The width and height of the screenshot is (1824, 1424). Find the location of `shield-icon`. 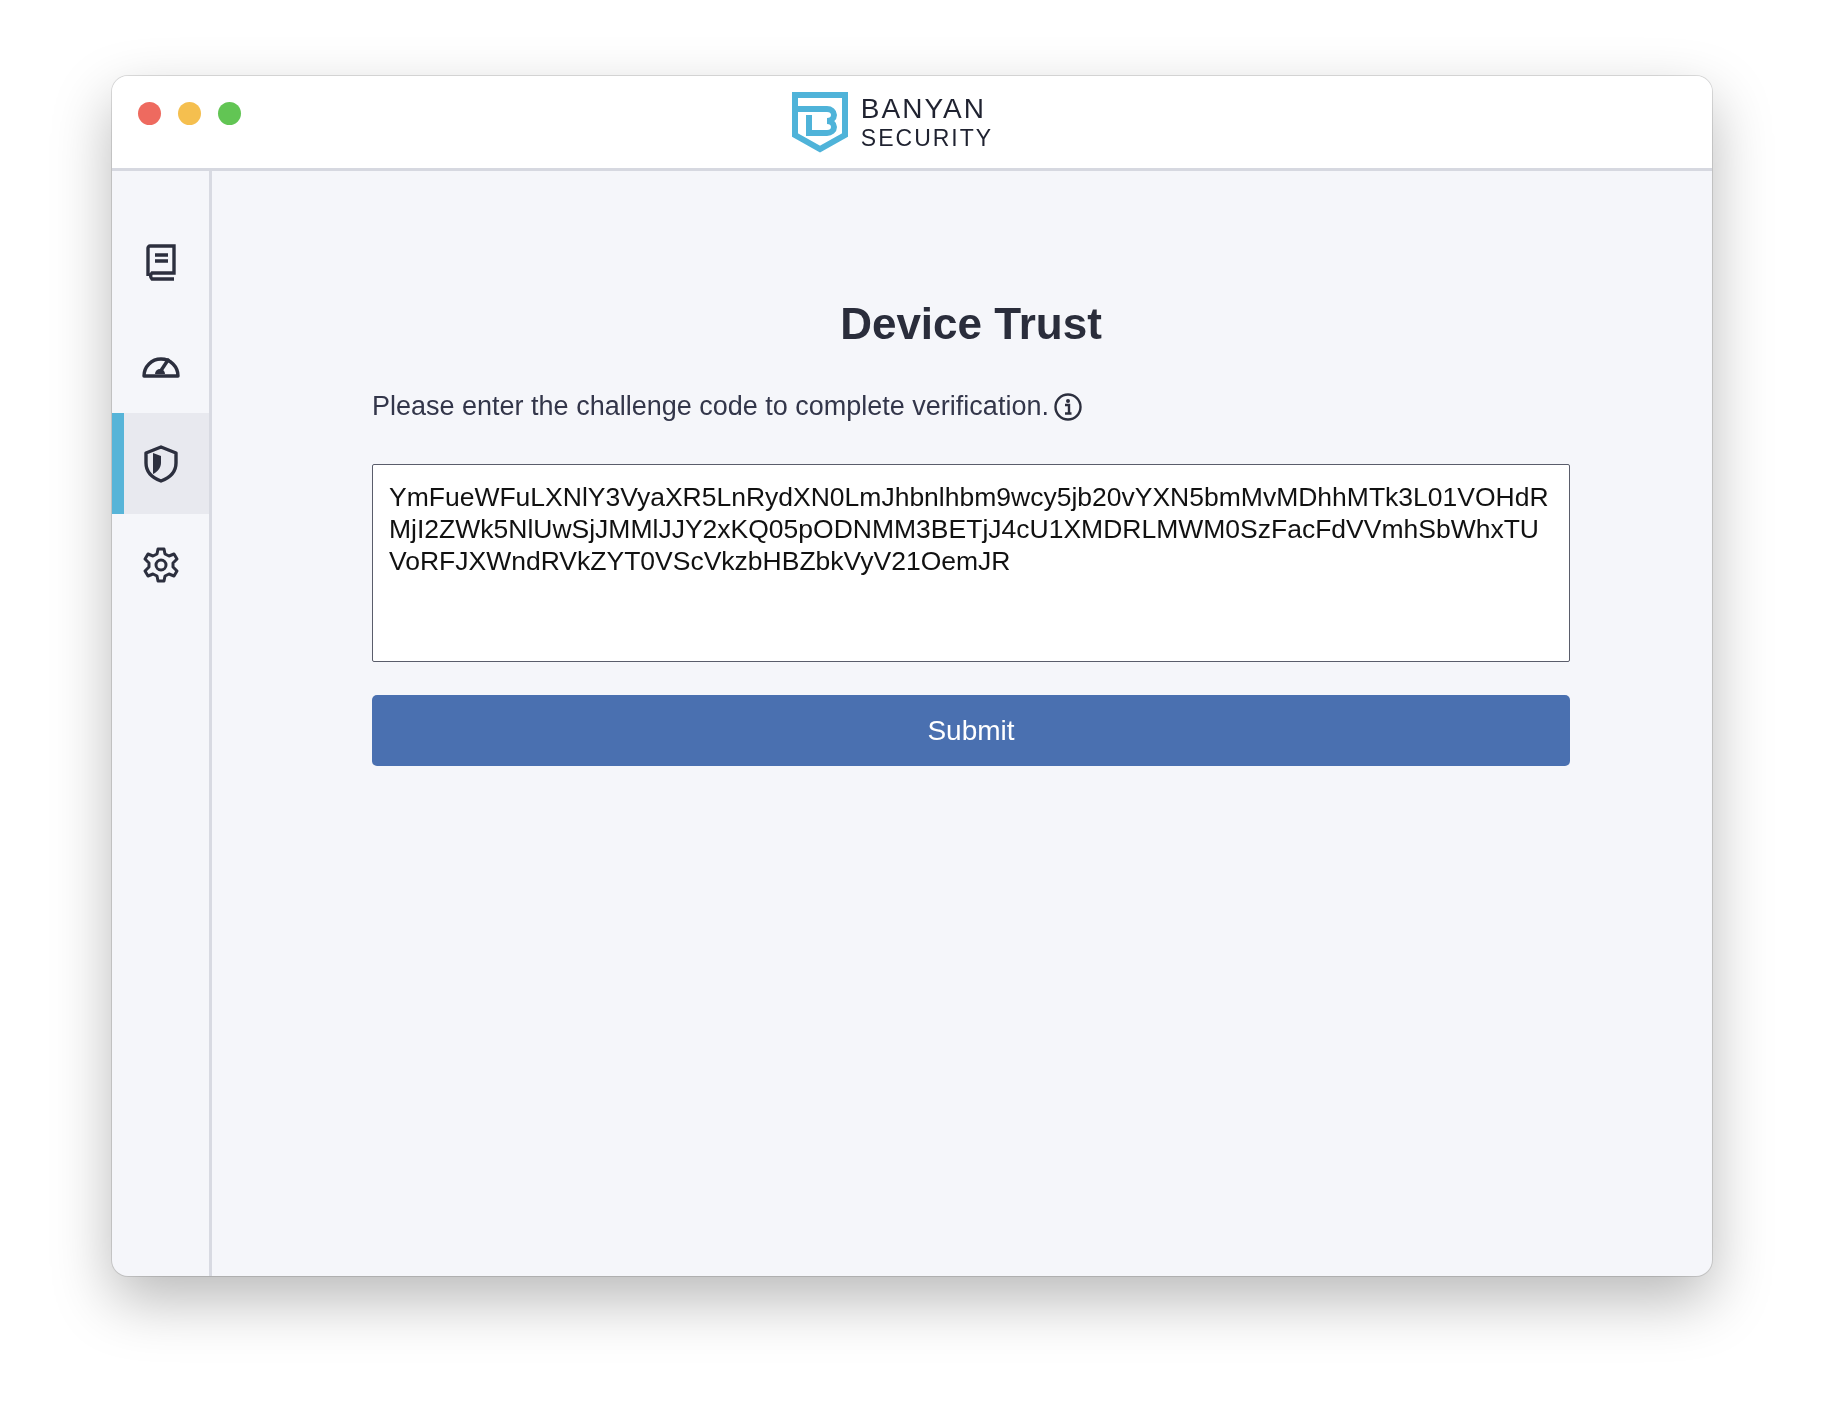

shield-icon is located at coordinates (160, 463).